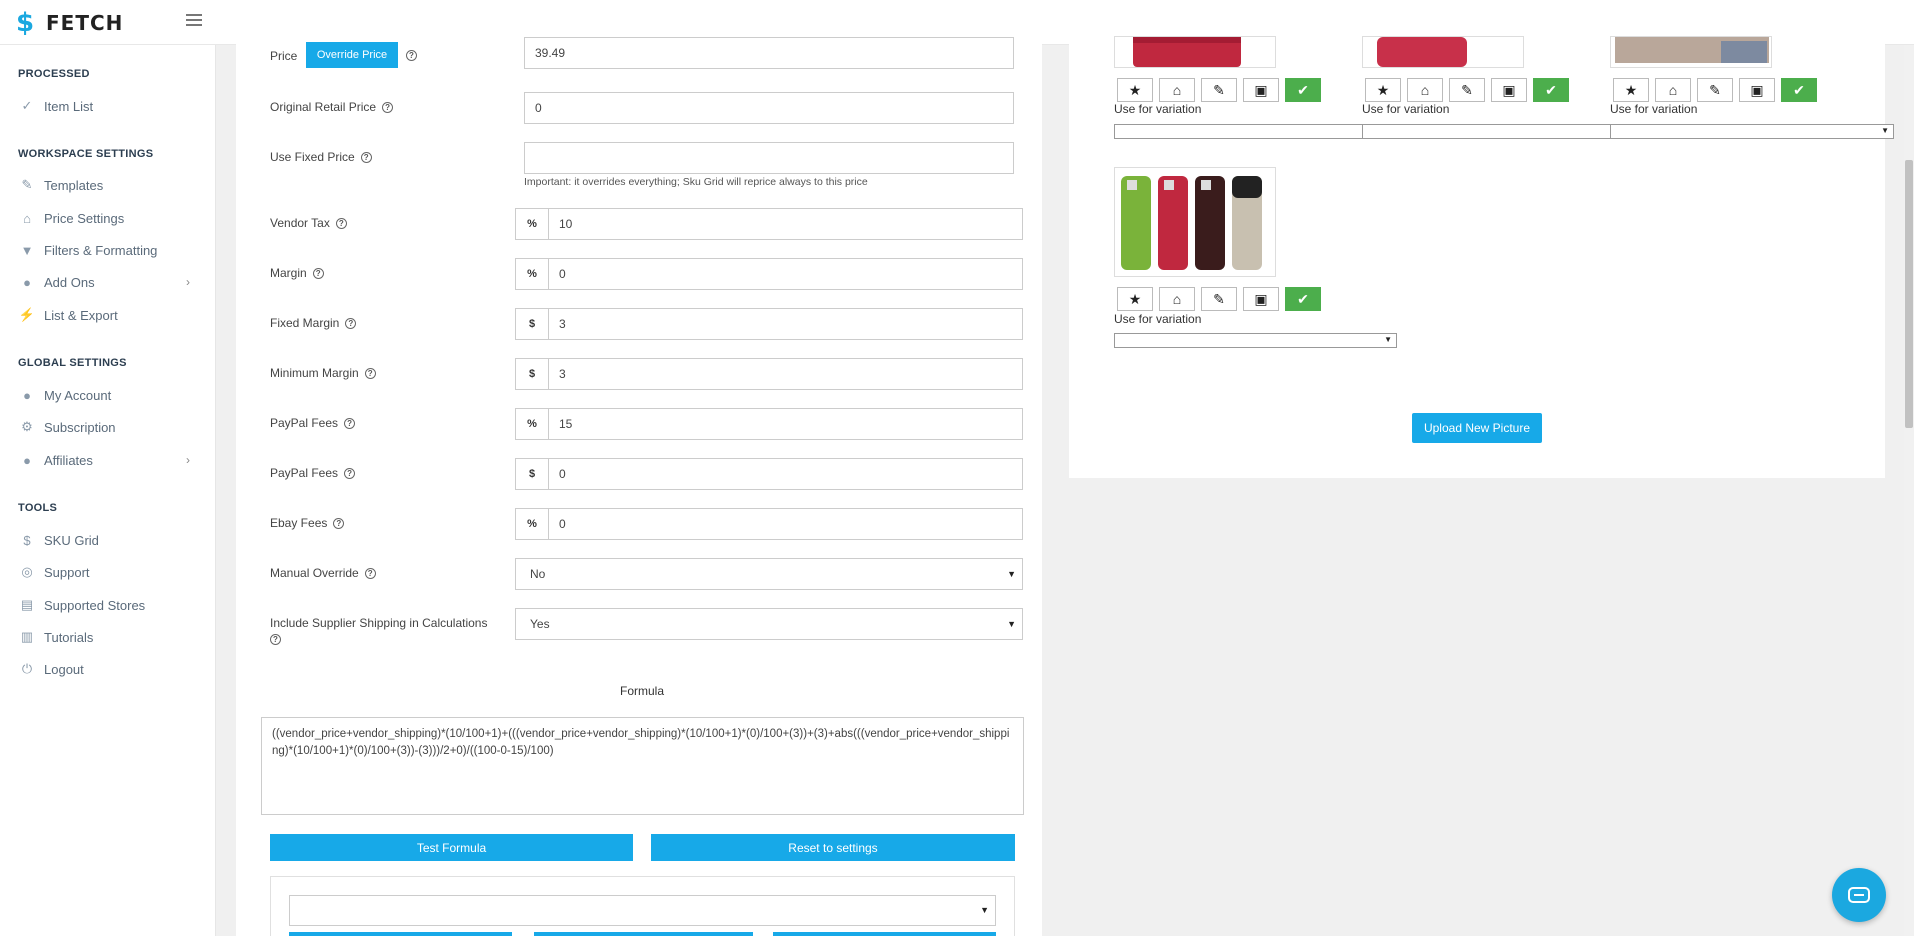 This screenshot has width=1914, height=936. Describe the element at coordinates (769, 53) in the screenshot. I see `price-input: 39.49` at that location.